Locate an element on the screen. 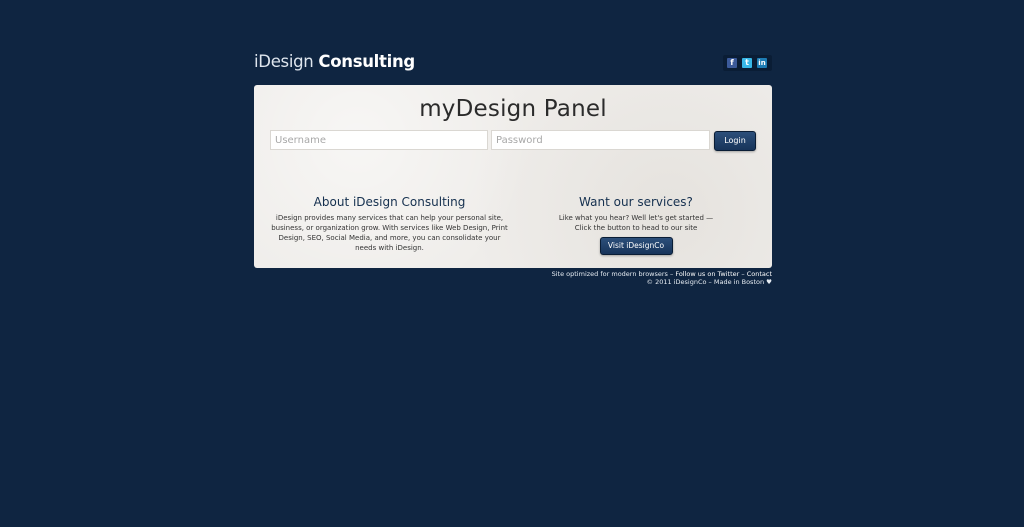 This screenshot has height=527, width=1024. twitter-icon: t is located at coordinates (747, 63).